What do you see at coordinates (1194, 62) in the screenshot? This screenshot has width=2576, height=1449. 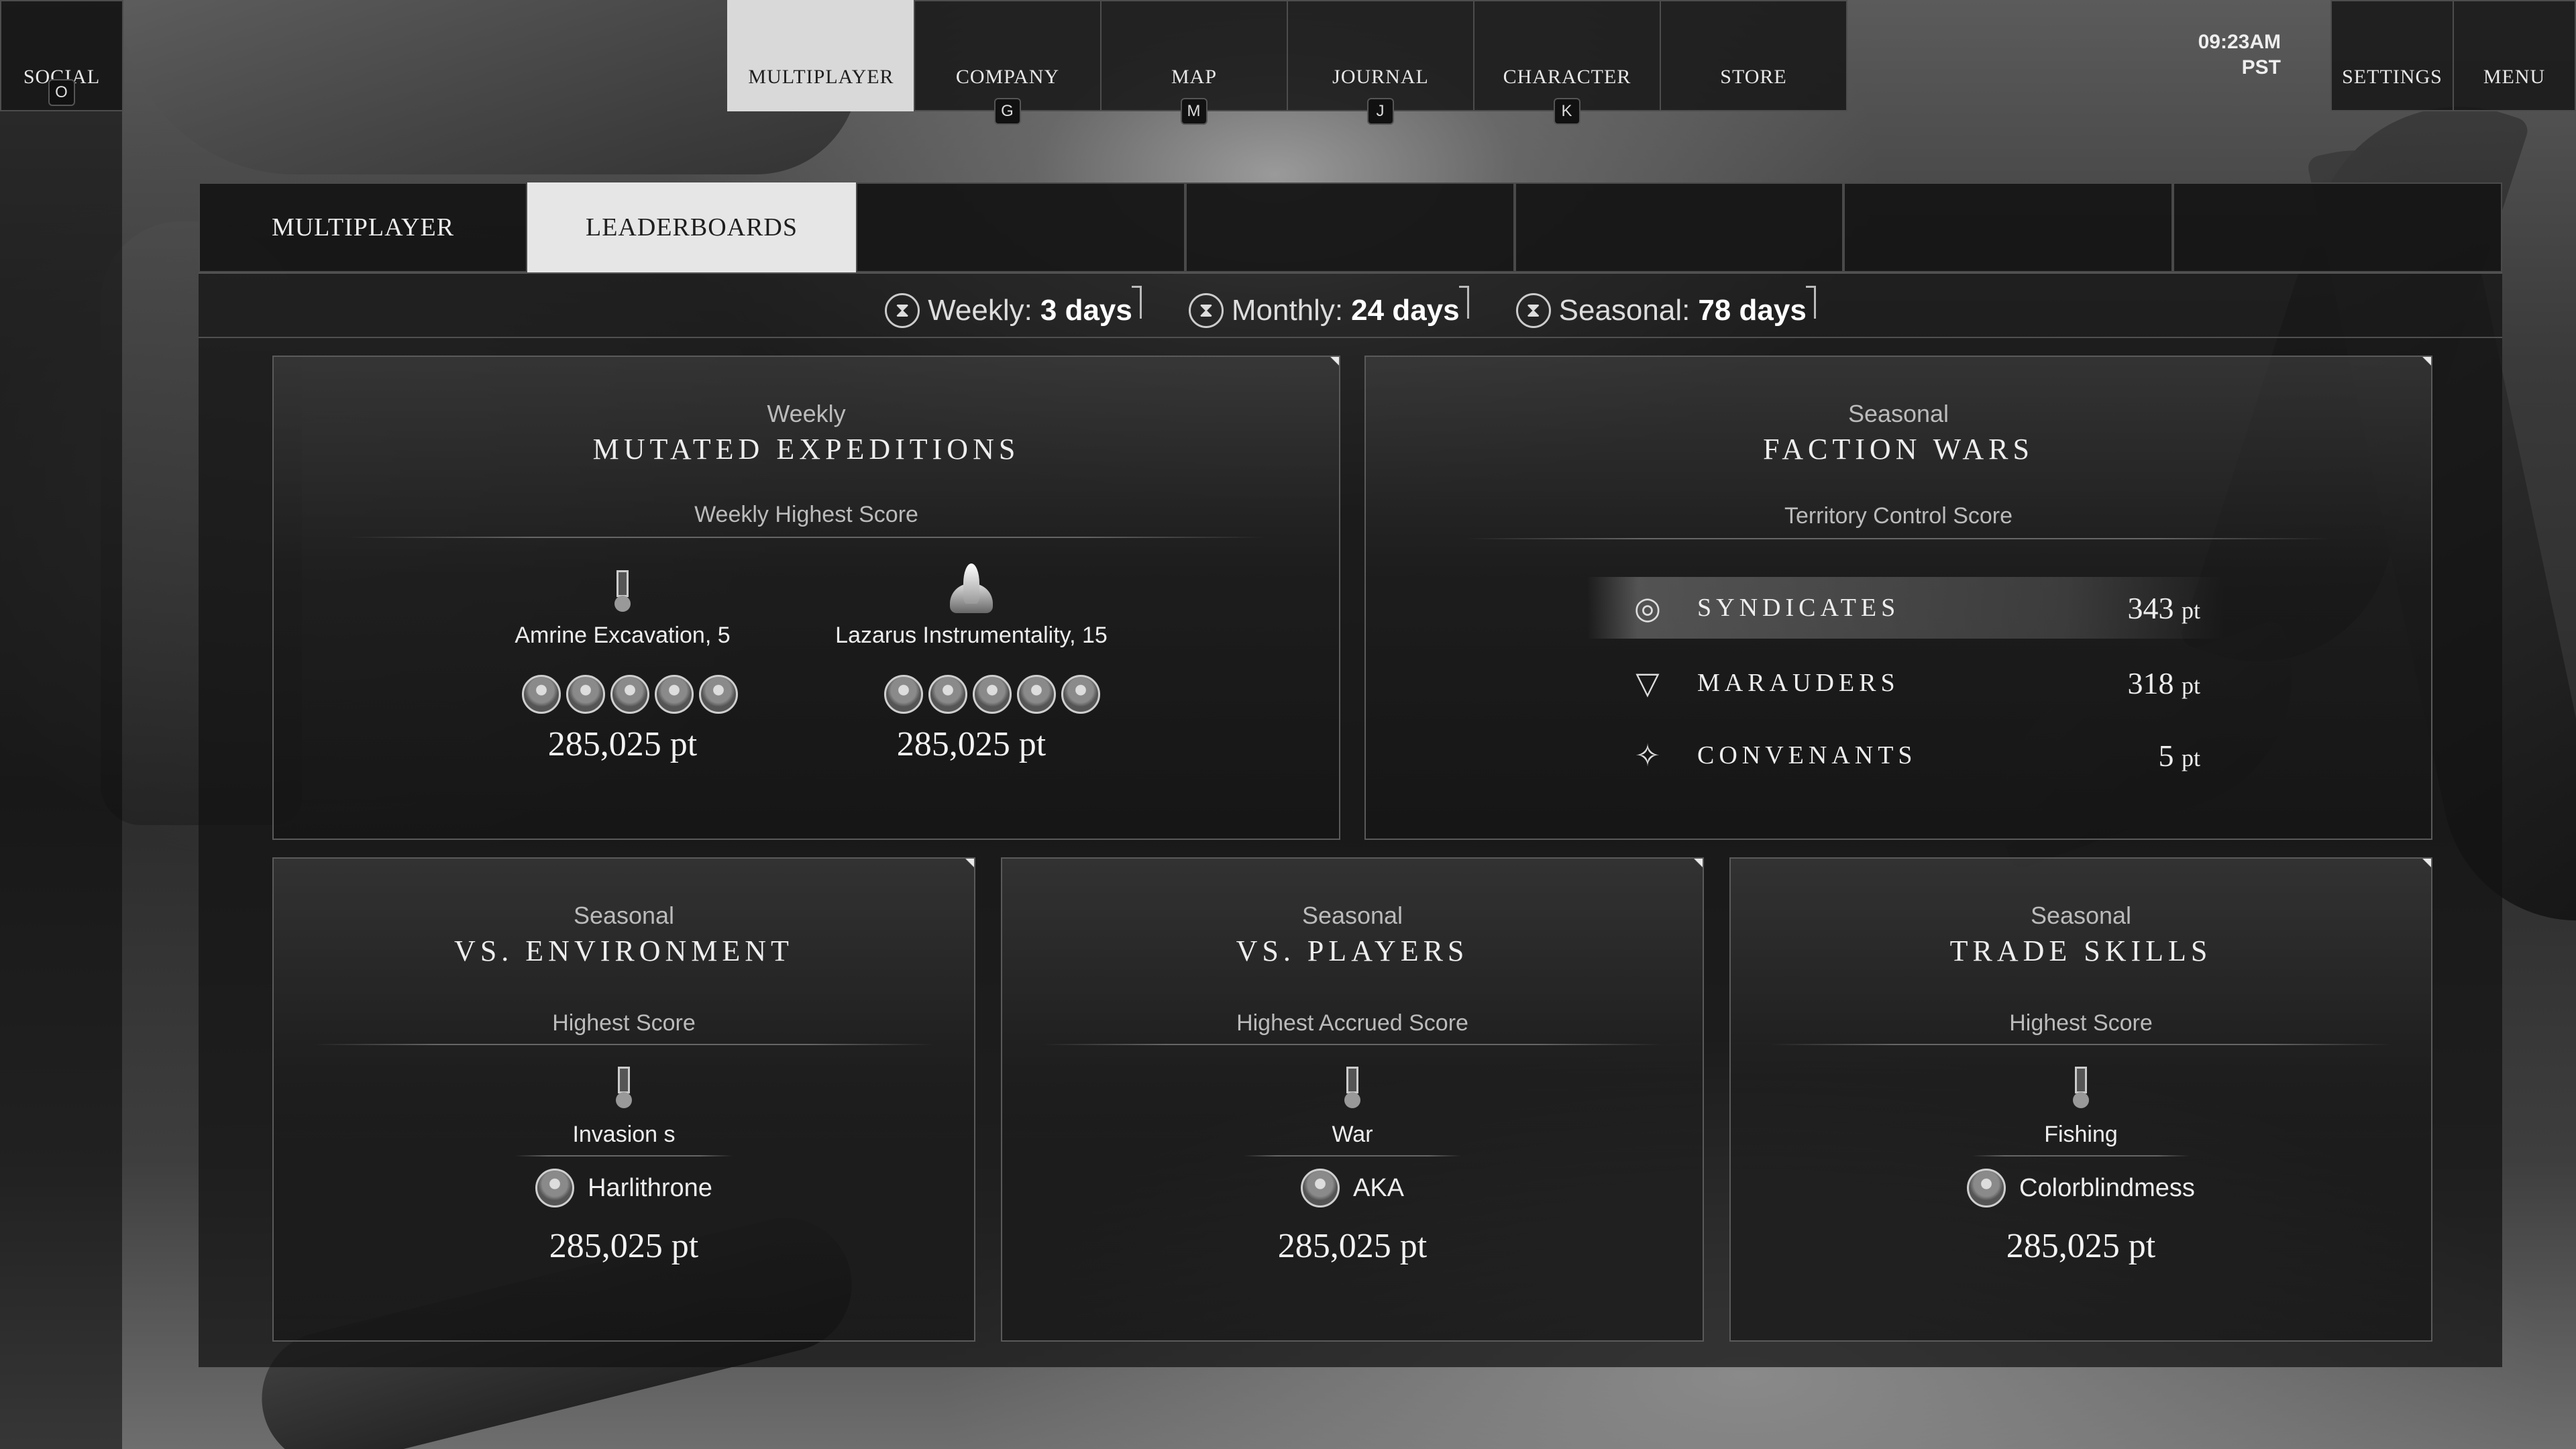 I see `nav-map-button: MAP M` at bounding box center [1194, 62].